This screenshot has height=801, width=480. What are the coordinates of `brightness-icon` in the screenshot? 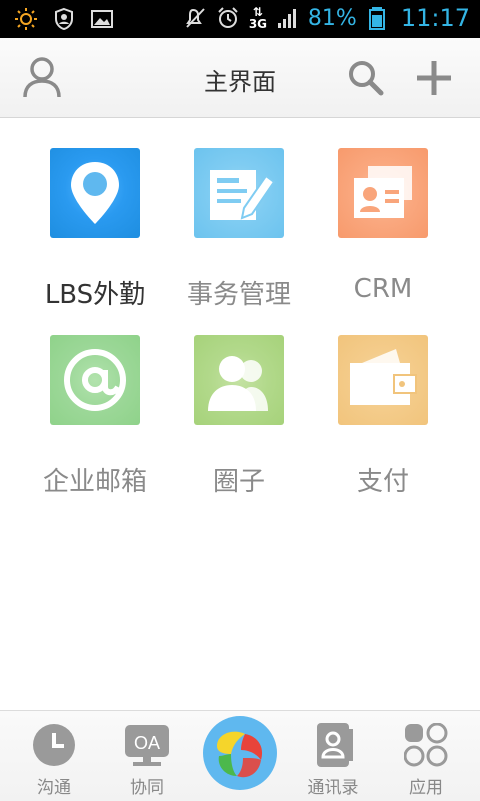 It's located at (26, 19).